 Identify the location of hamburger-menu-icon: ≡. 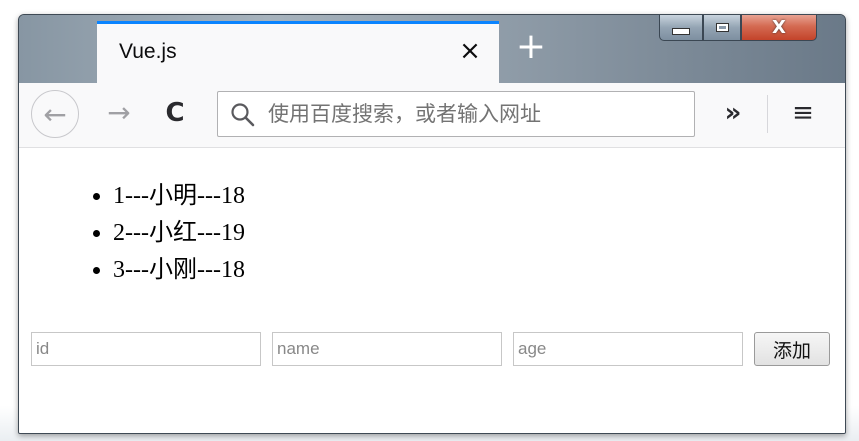
(803, 113).